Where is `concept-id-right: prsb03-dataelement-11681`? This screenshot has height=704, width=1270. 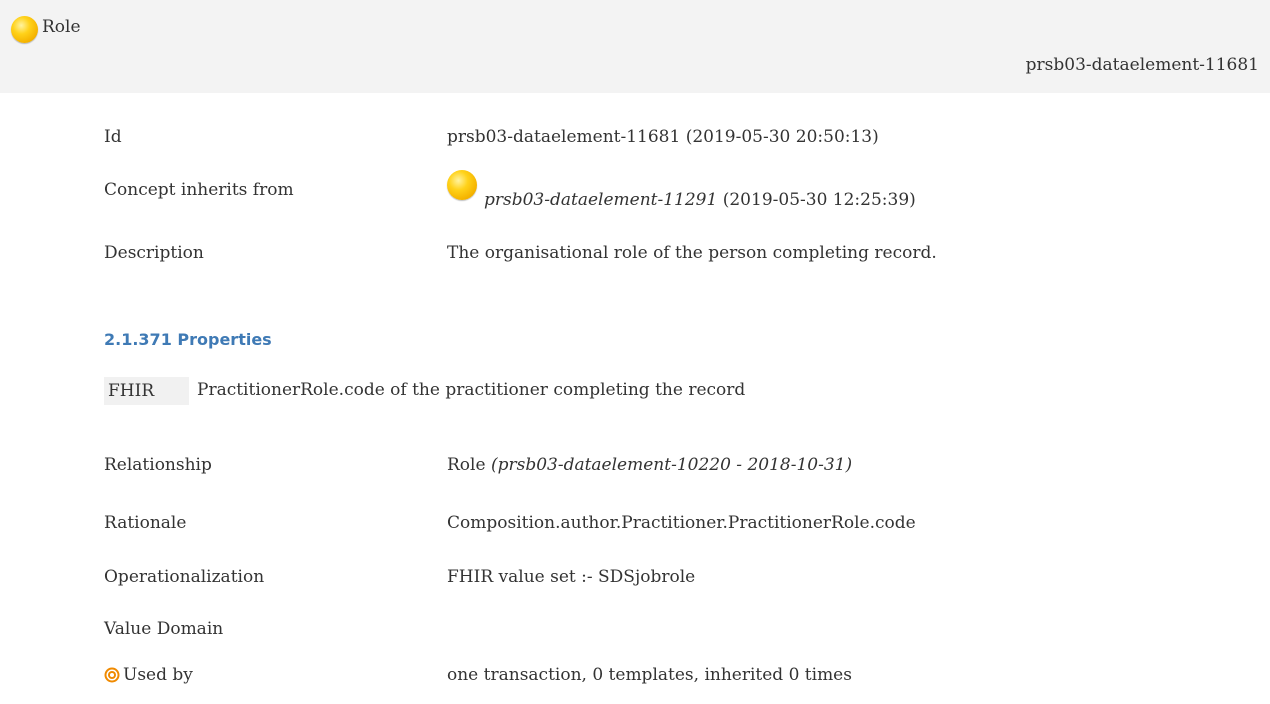
concept-id-right: prsb03-dataelement-11681 is located at coordinates (1142, 65).